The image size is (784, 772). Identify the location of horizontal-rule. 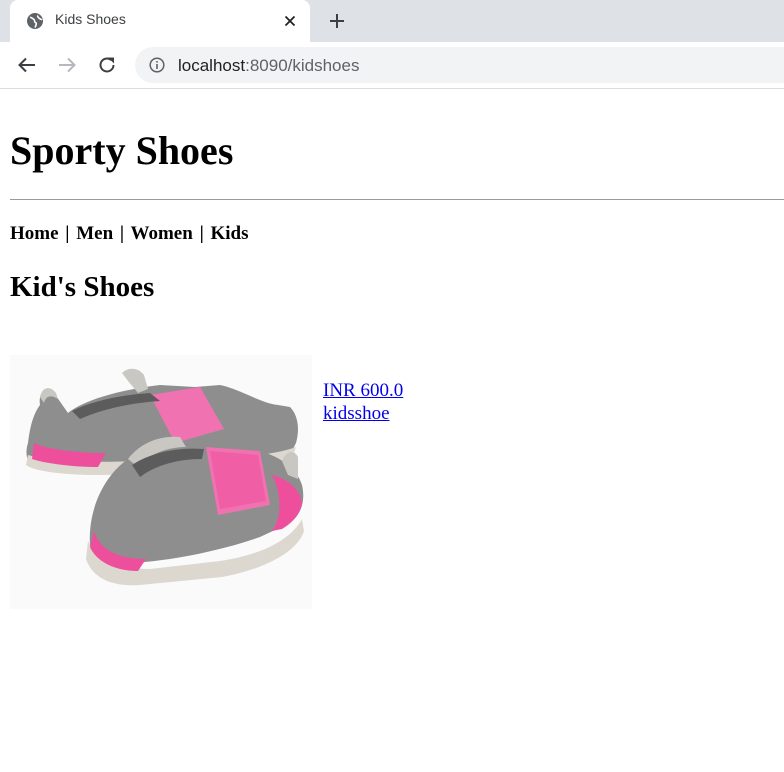
(397, 199).